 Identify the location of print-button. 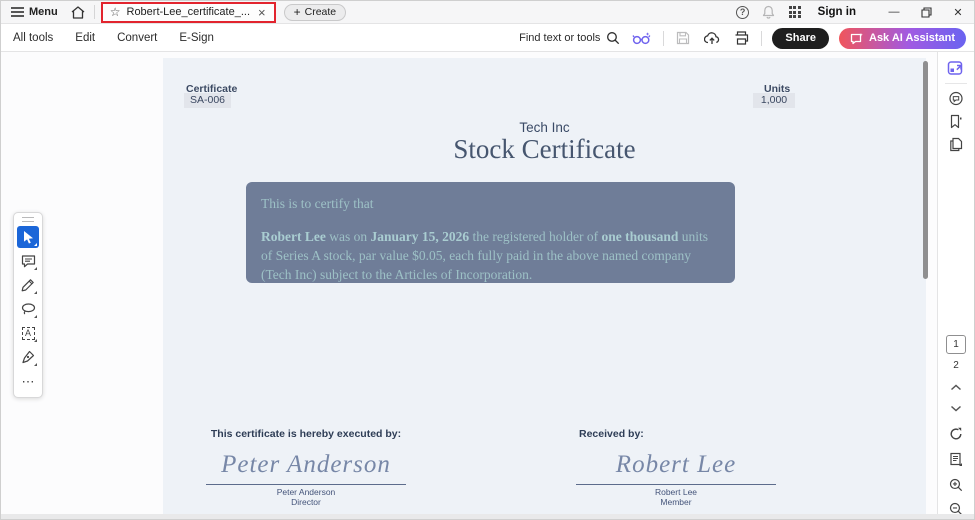
(741, 38).